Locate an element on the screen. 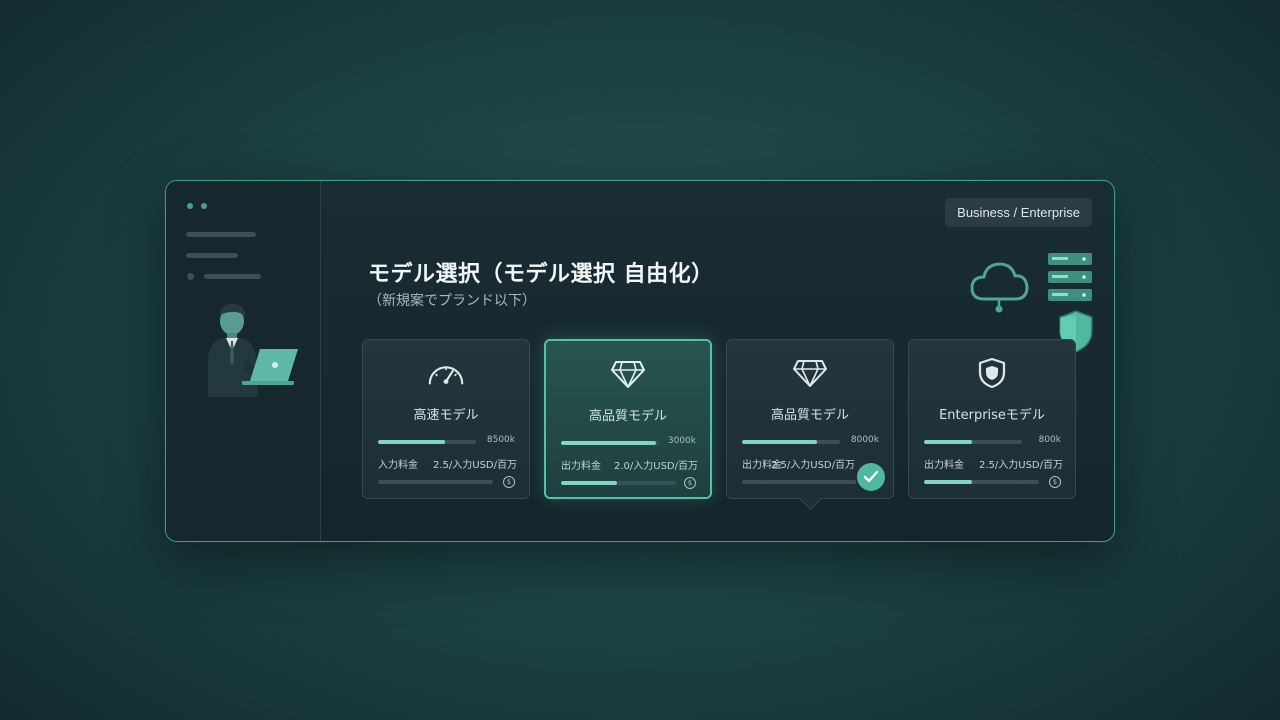 The width and height of the screenshot is (1280, 720). checkmark-icon is located at coordinates (871, 477).